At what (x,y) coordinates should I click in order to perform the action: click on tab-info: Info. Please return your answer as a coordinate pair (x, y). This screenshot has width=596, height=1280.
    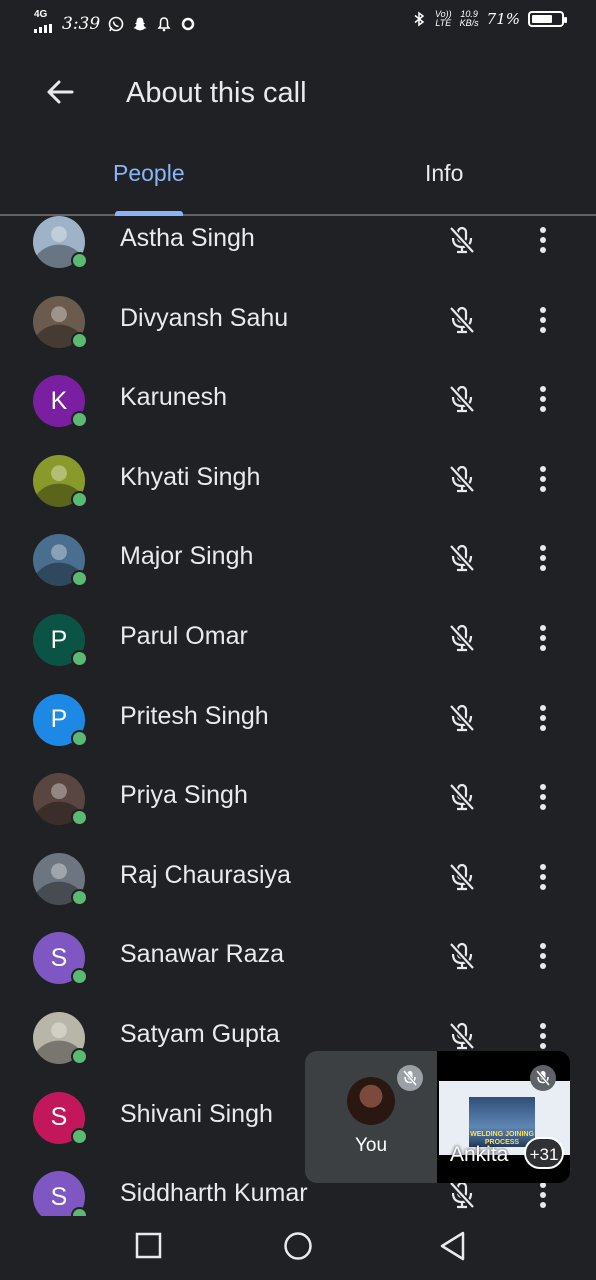
    Looking at the image, I should click on (444, 173).